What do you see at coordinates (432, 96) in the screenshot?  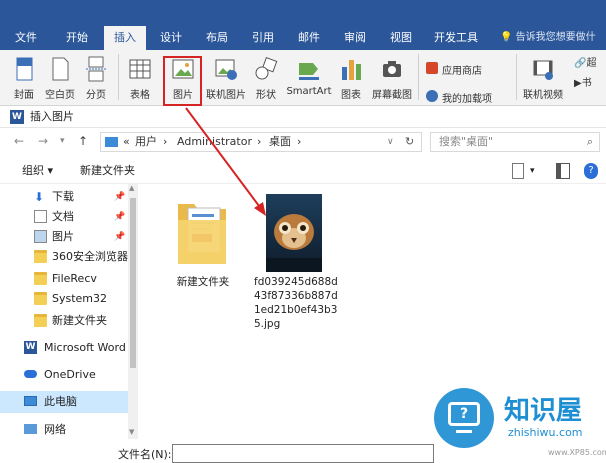 I see `addins-icon` at bounding box center [432, 96].